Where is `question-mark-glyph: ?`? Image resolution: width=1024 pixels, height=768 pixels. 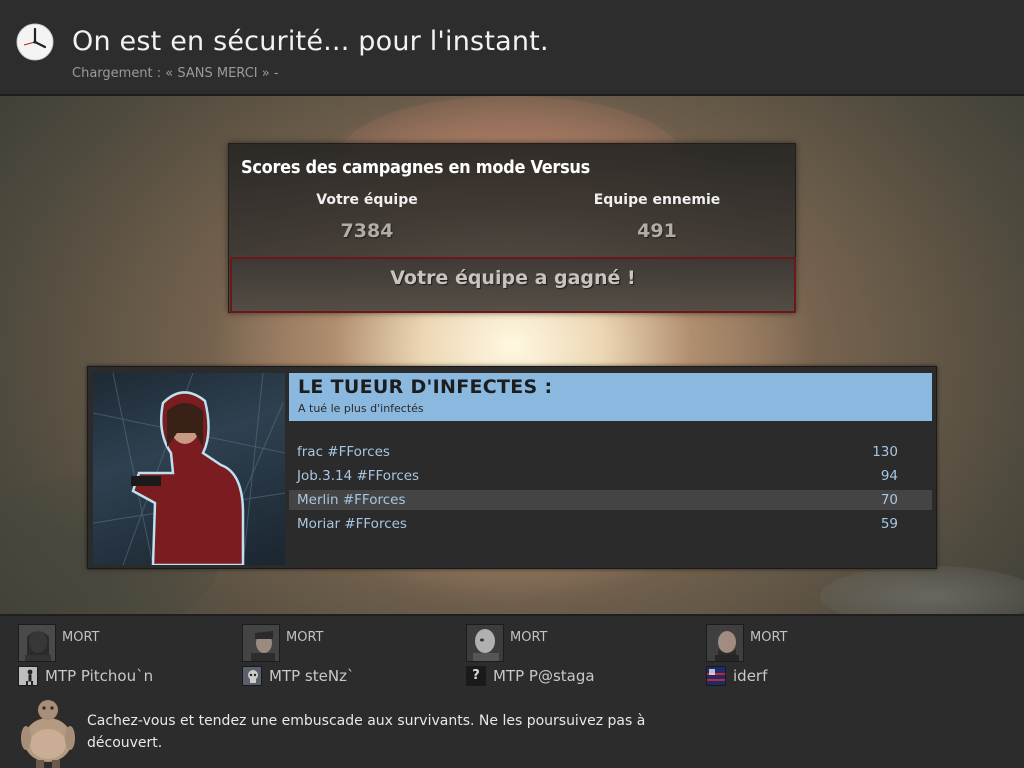
question-mark-glyph: ? is located at coordinates (476, 675).